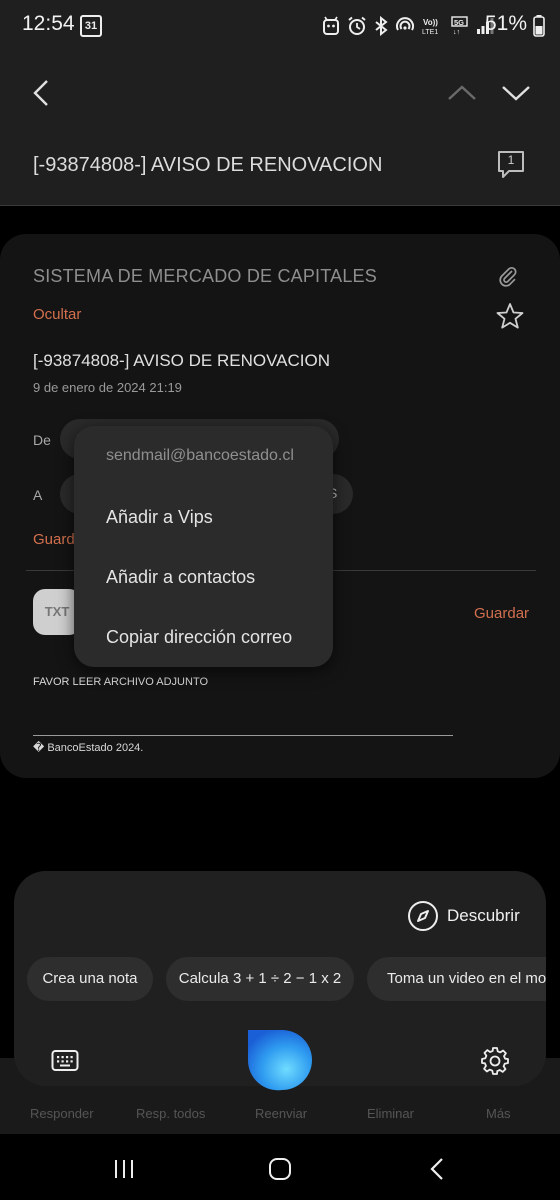 The height and width of the screenshot is (1200, 560). Describe the element at coordinates (42, 93) in the screenshot. I see `back-arrow-icon` at that location.